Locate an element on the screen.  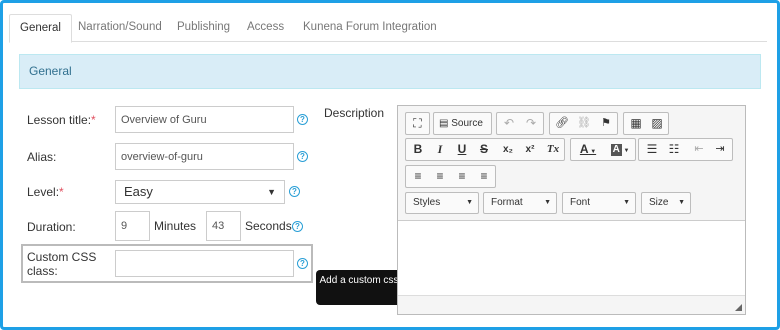
size-dropdown-label: Size is located at coordinates (659, 202).